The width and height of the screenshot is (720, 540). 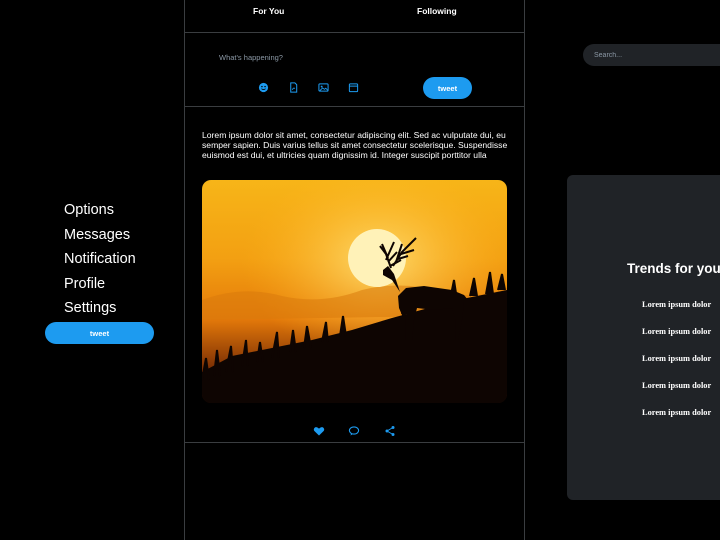 I want to click on image-icon, so click(x=323, y=87).